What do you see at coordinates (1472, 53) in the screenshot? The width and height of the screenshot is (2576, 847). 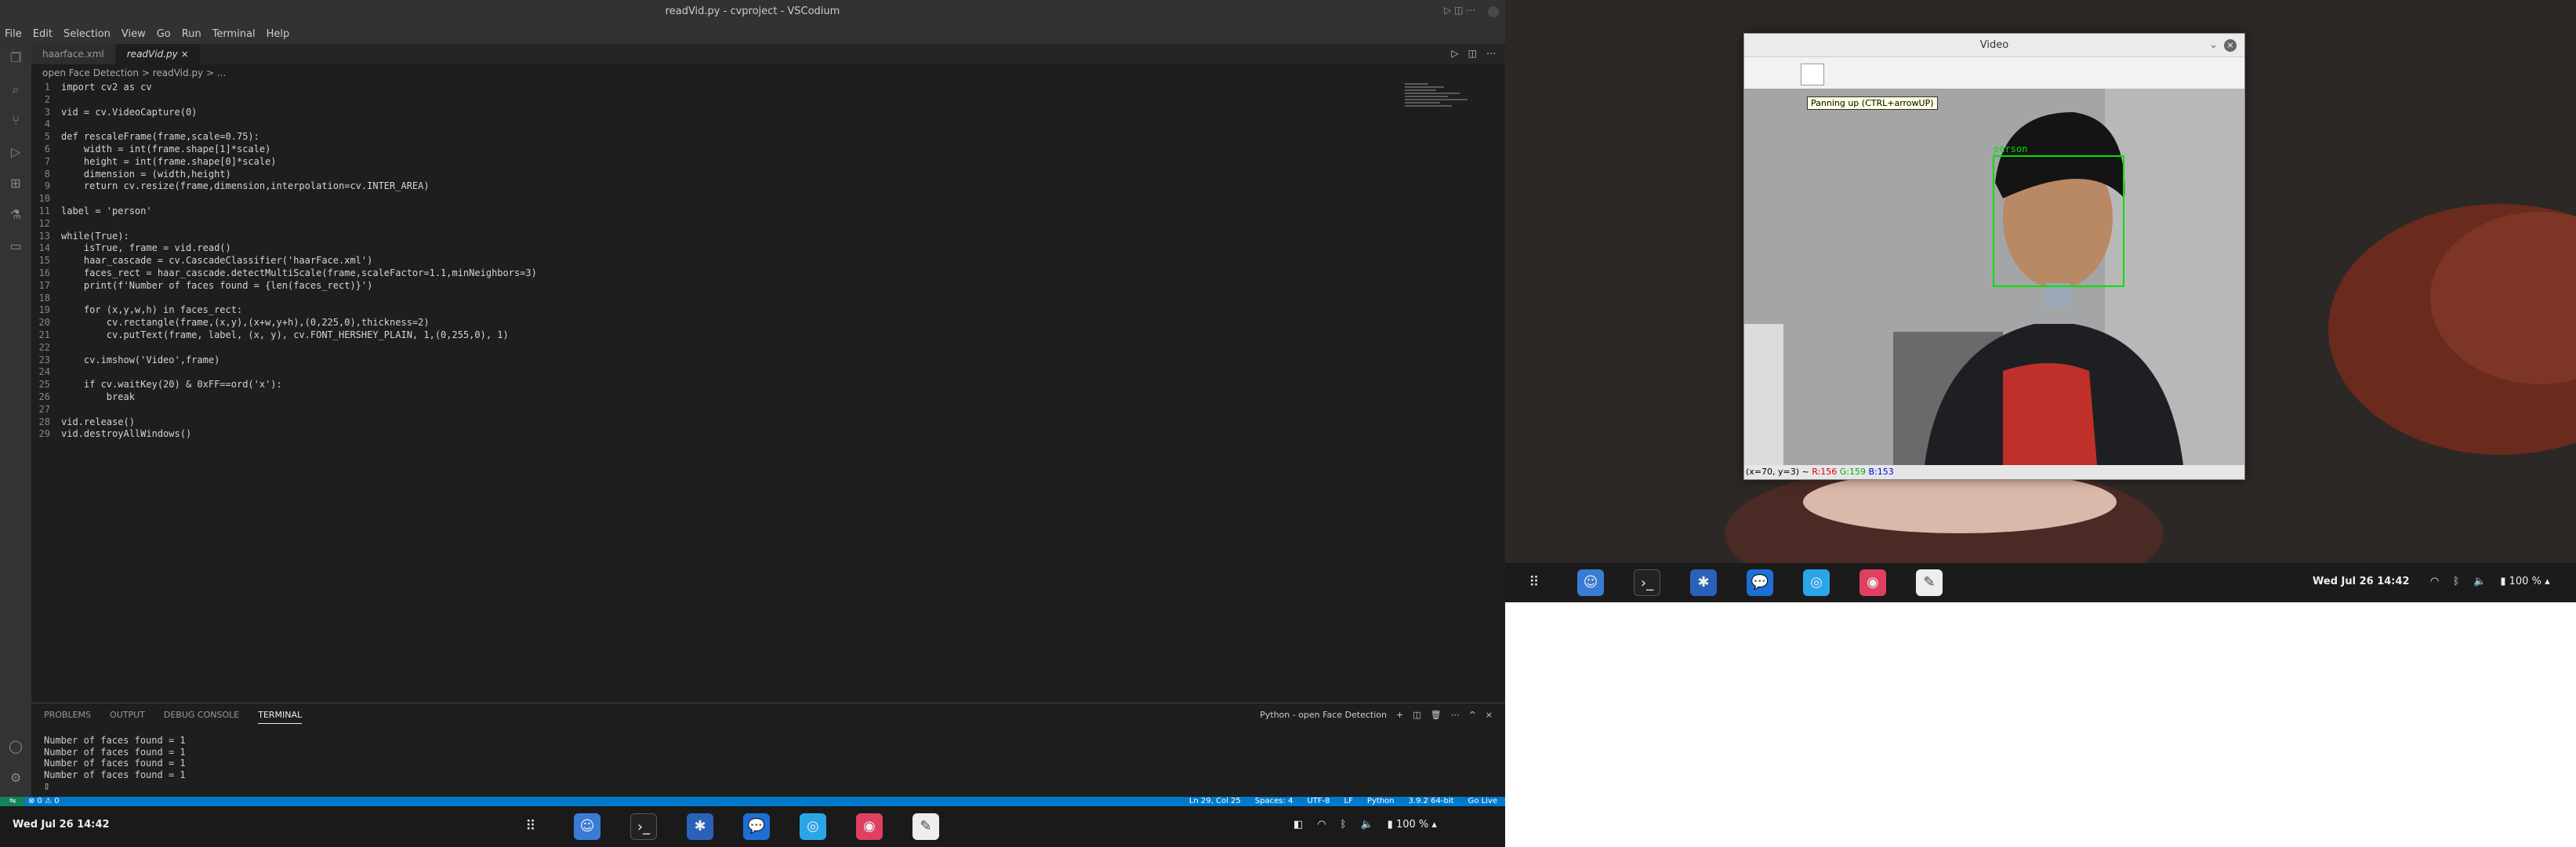 I see `split-editor-icon: ◫` at bounding box center [1472, 53].